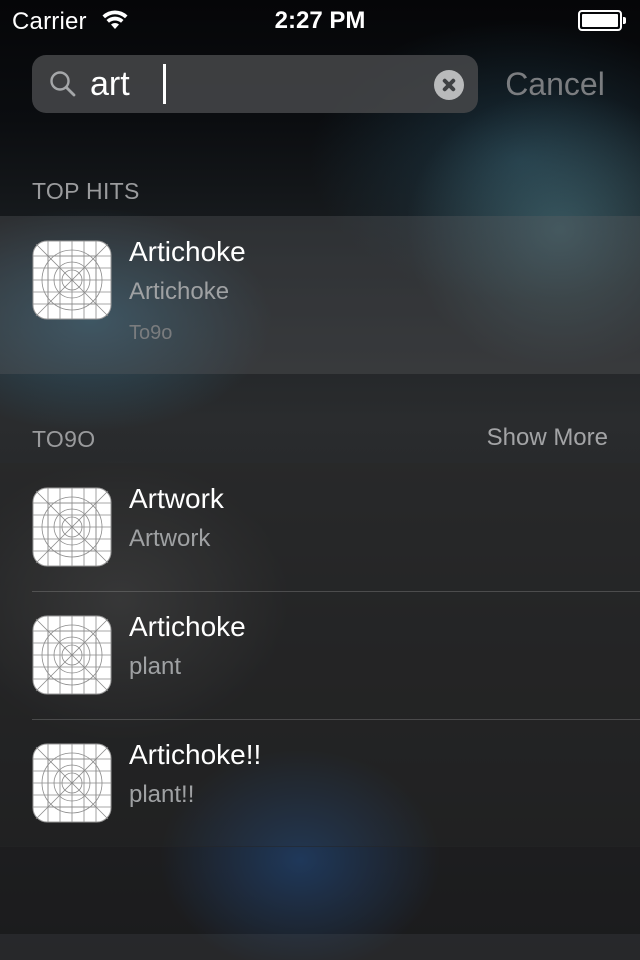 This screenshot has height=960, width=640. Describe the element at coordinates (547, 438) in the screenshot. I see `show-more-button: Show More` at that location.